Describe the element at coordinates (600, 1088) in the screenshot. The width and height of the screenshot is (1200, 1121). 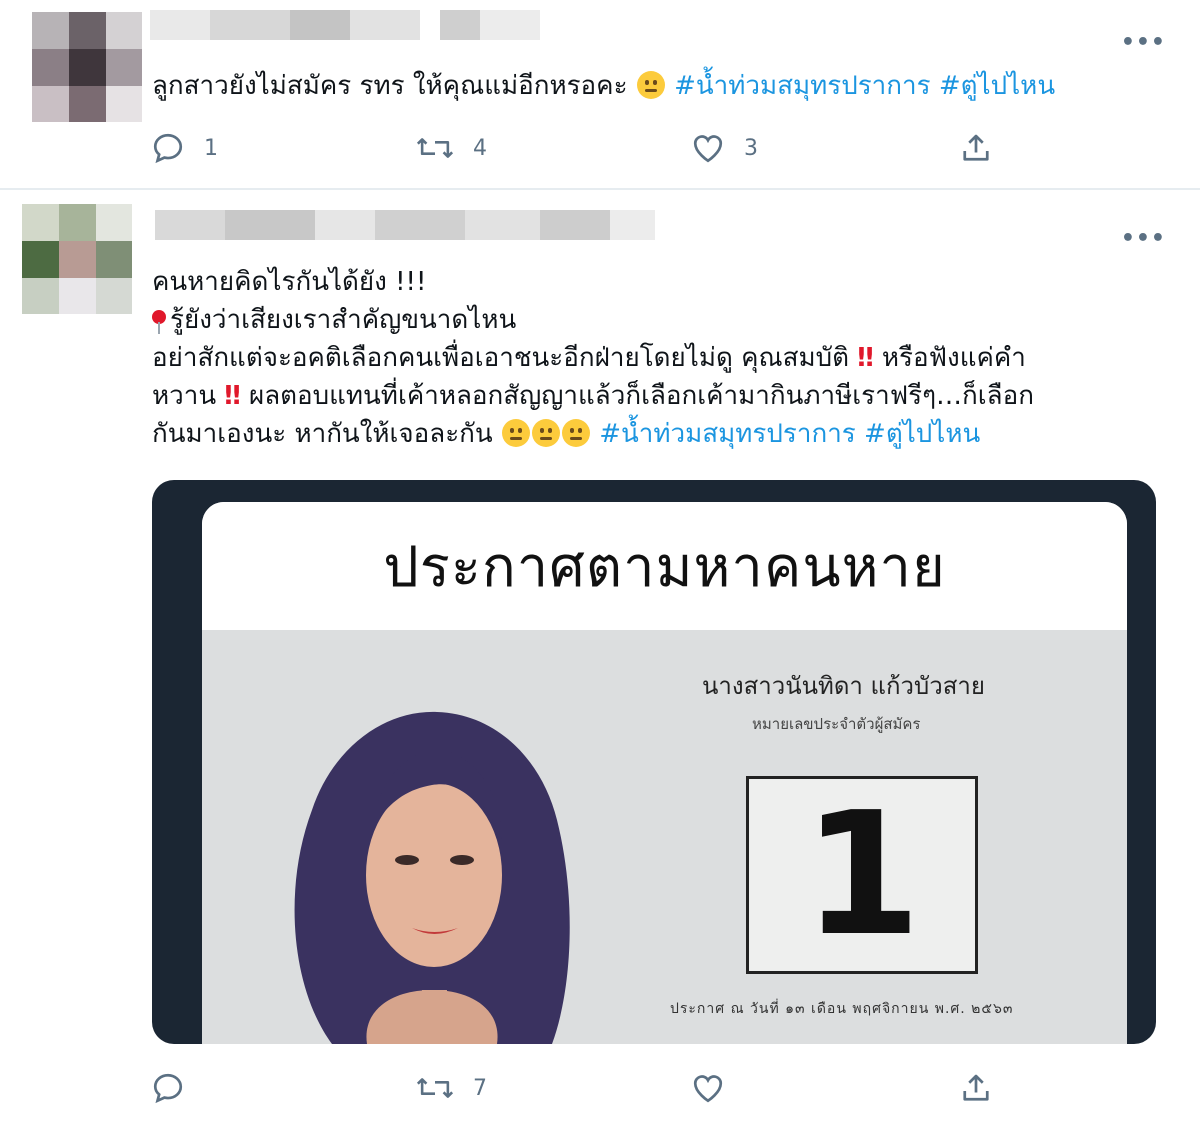
I see `tweet-actions: 7` at that location.